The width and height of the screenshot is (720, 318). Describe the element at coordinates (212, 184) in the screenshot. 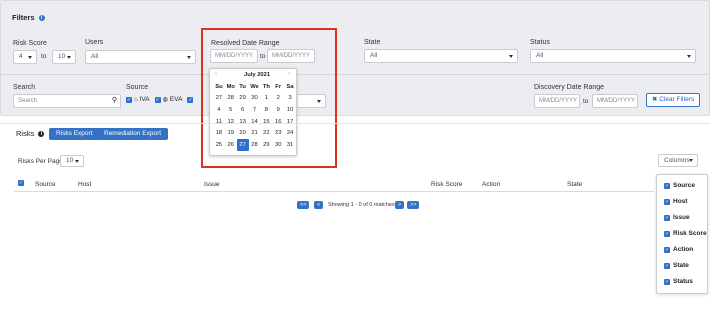

I see `col-issue: Issue` at that location.